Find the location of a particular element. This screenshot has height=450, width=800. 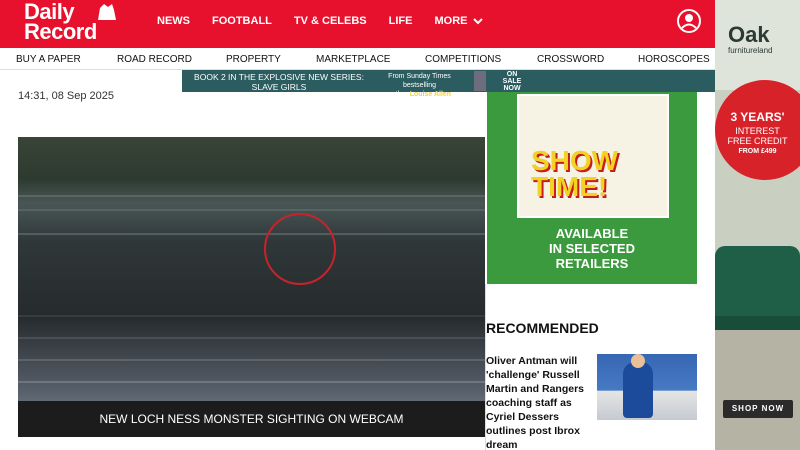

promo-mid-line-1: From Sunday Times bestselling is located at coordinates (419, 81).